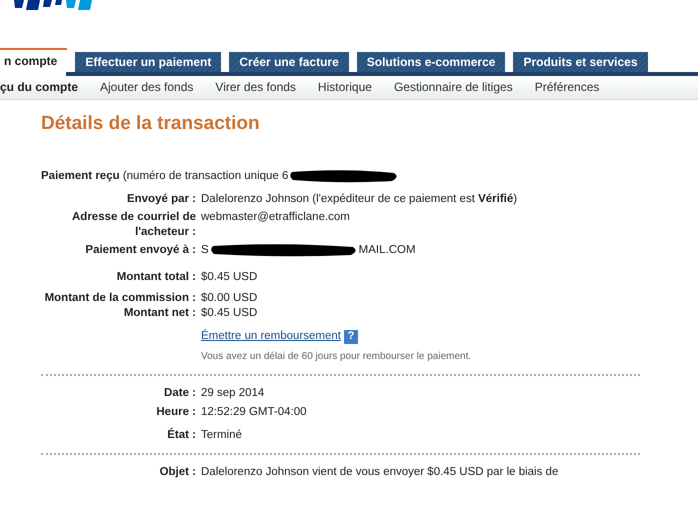 This screenshot has height=522, width=698. Describe the element at coordinates (255, 87) in the screenshot. I see `subnav-link: Virer des fonds` at that location.